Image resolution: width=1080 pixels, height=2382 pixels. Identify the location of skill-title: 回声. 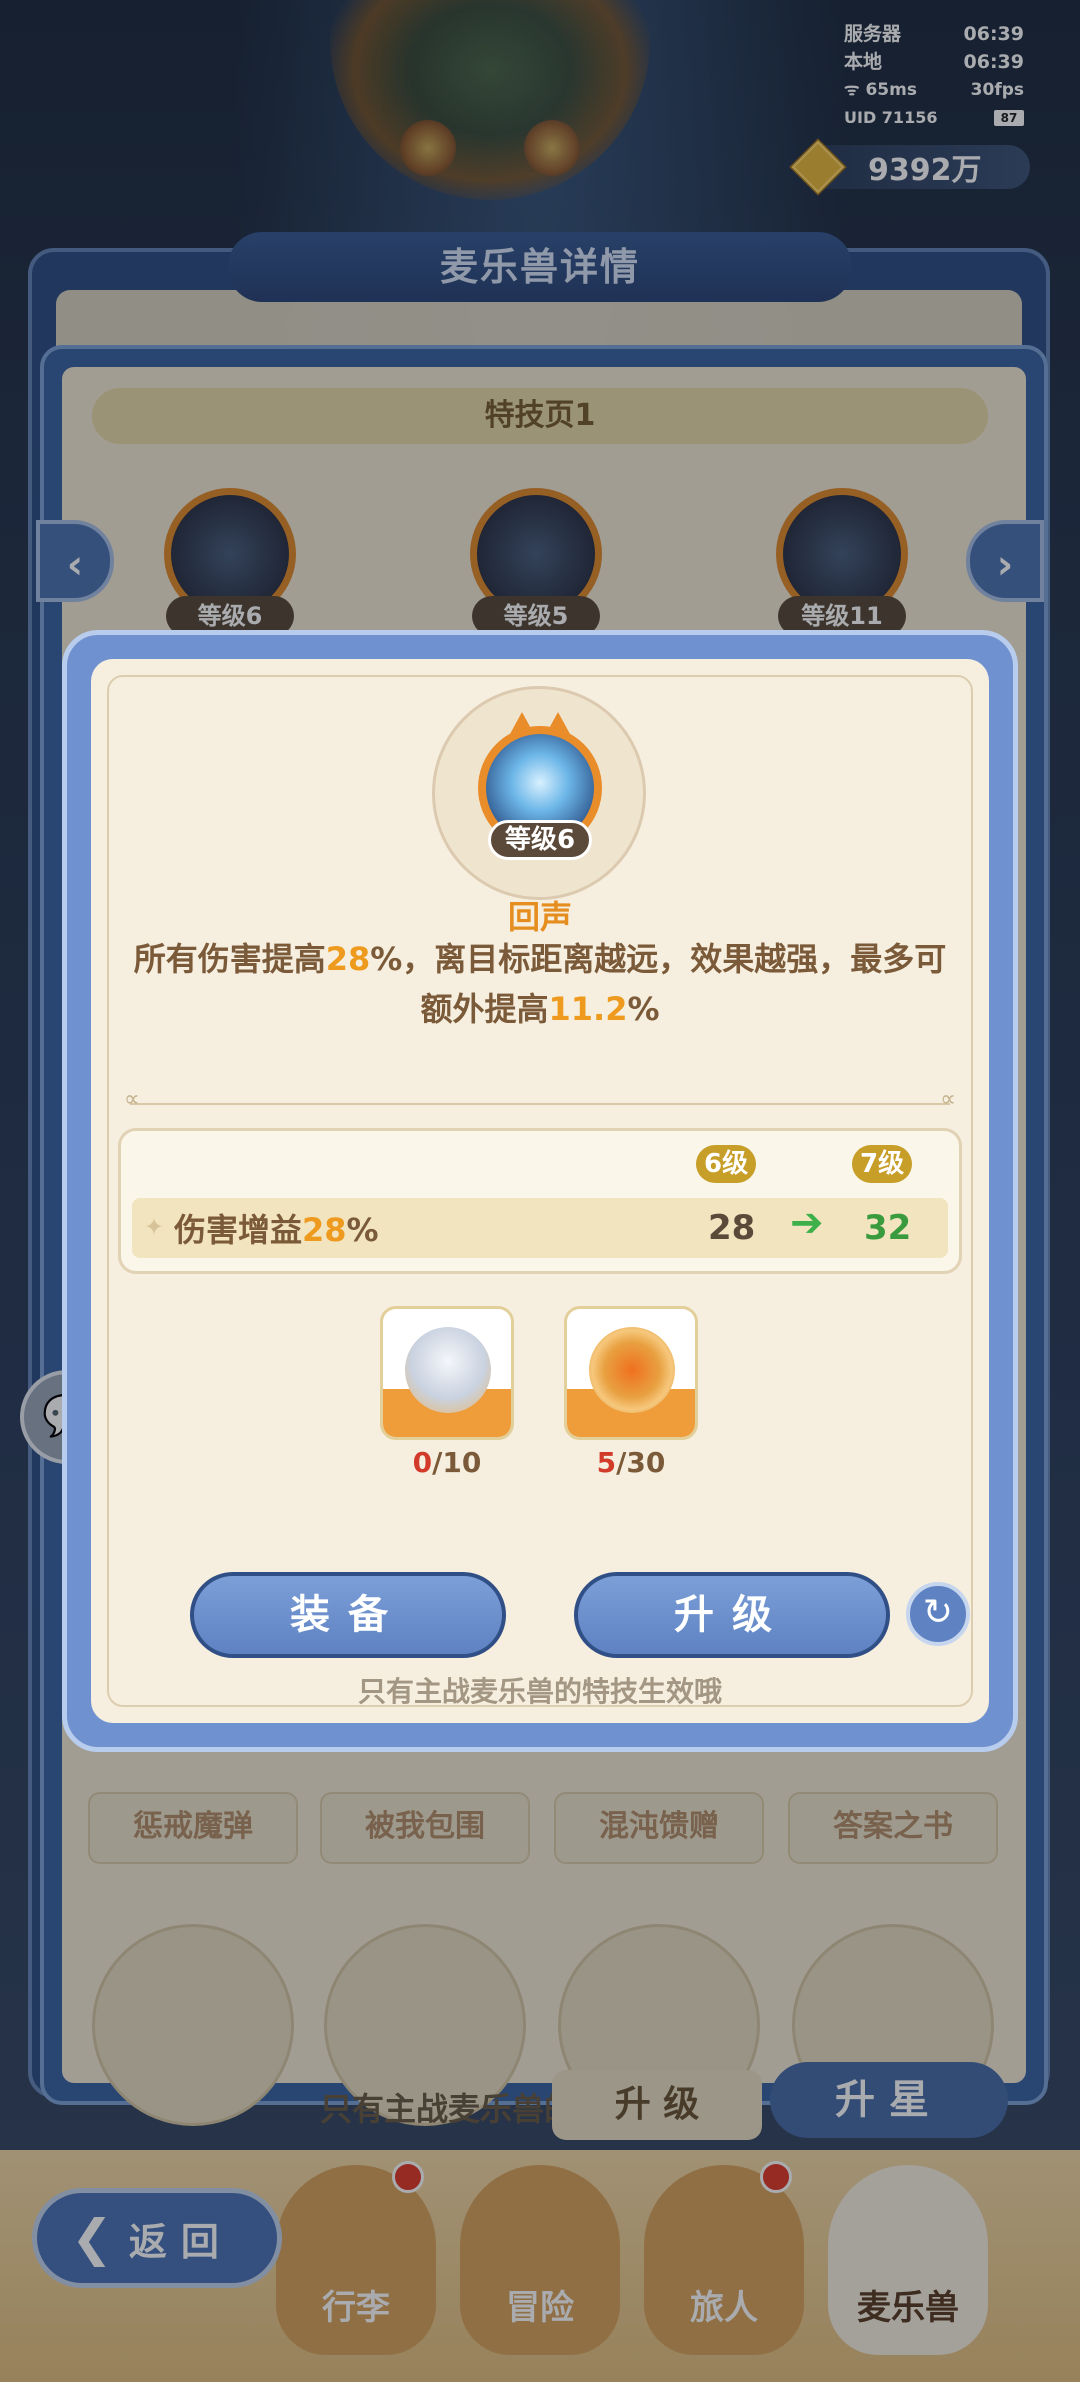
(539, 917).